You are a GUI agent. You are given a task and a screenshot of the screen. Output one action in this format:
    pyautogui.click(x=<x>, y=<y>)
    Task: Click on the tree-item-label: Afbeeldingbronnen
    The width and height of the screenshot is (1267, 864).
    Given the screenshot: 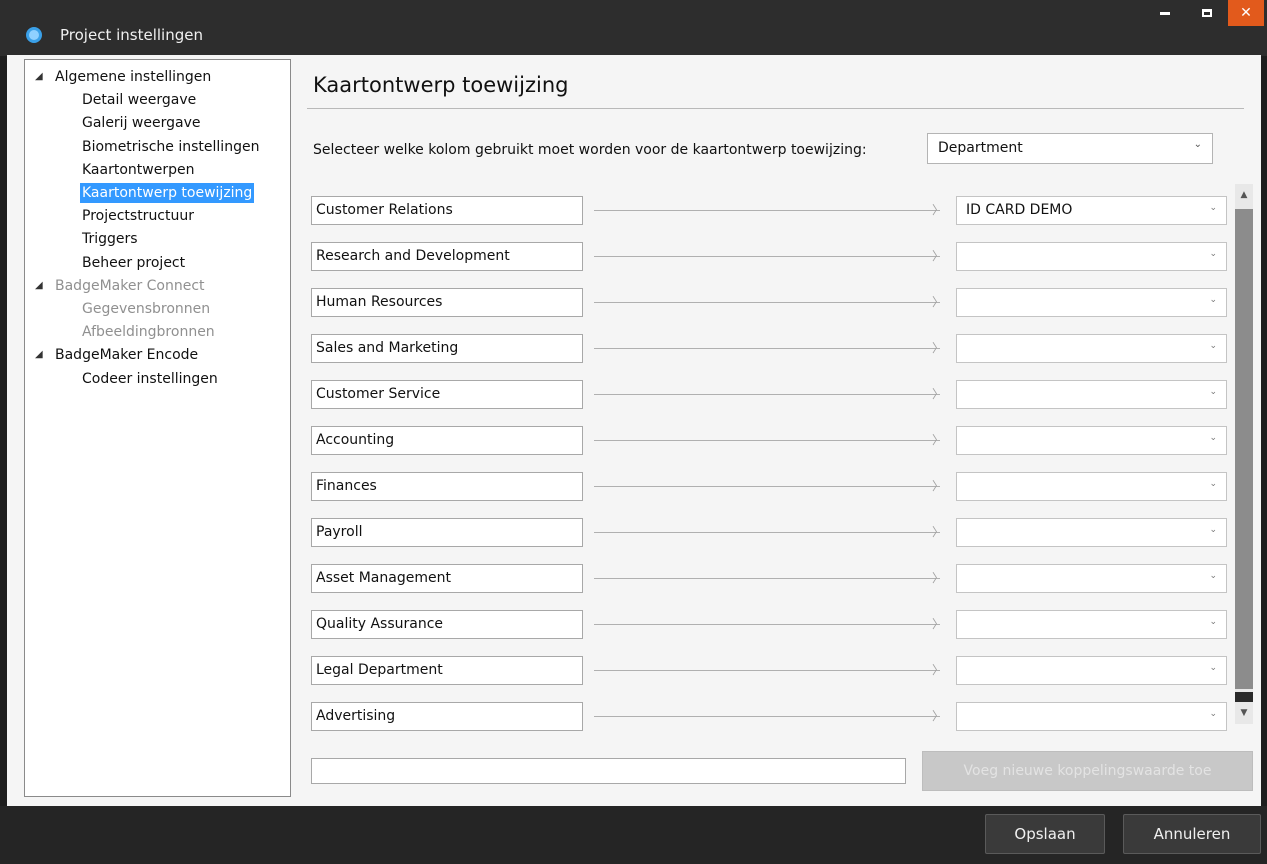 What is the action you would take?
    pyautogui.click(x=148, y=332)
    